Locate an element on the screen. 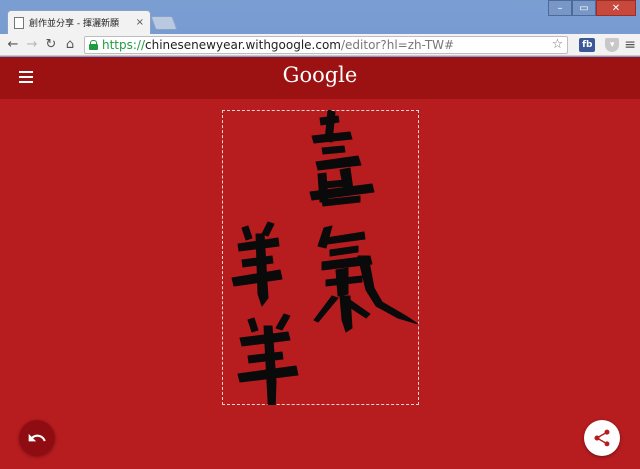  facebook-extension-icon: fb is located at coordinates (587, 44).